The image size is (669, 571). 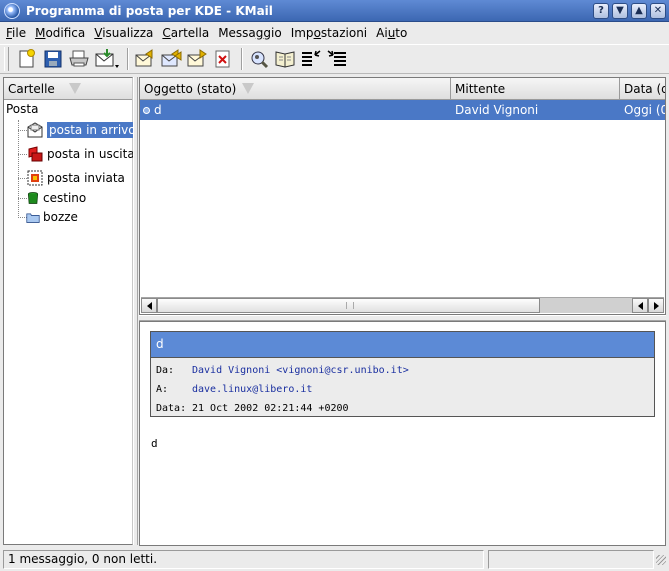 I want to click on toolbar-grip, so click(x=6, y=59).